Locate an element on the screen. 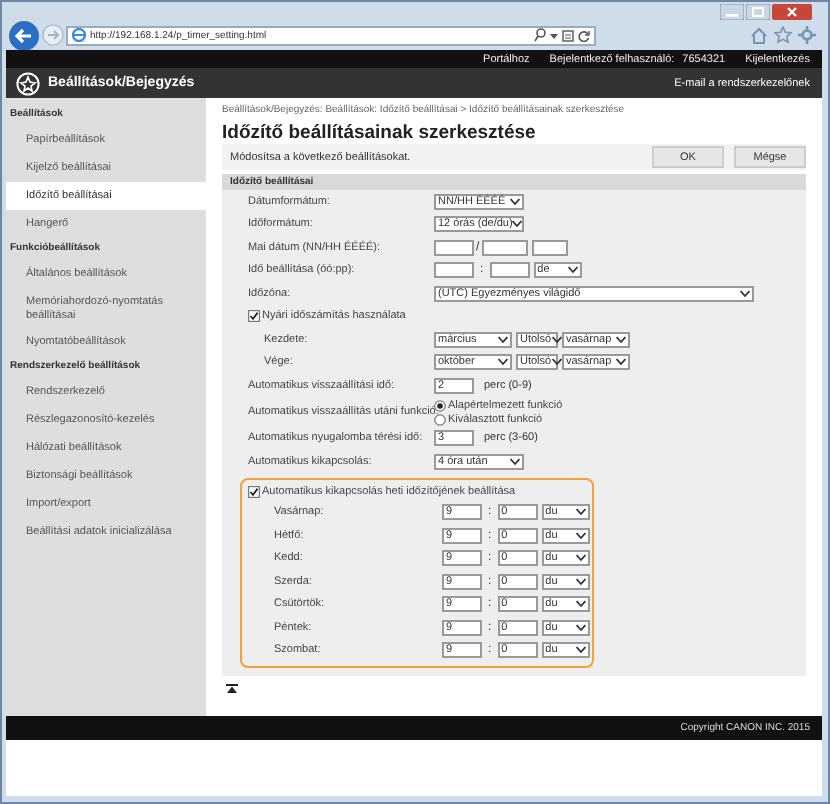 The width and height of the screenshot is (830, 804). scroll-to-top-icon is located at coordinates (232, 688).